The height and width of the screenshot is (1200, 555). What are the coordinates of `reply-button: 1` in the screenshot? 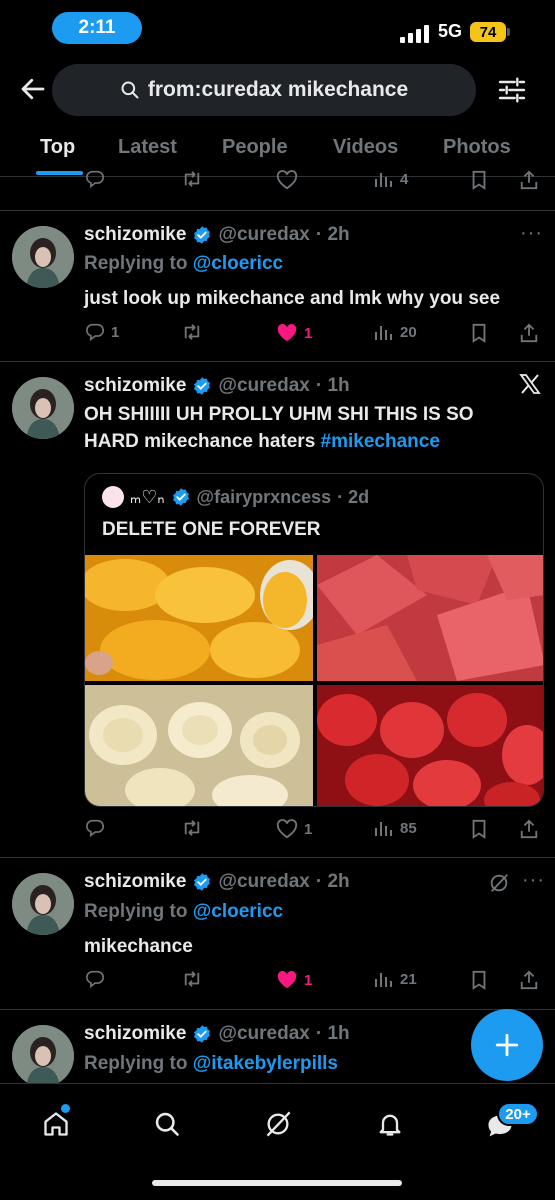 It's located at (102, 332).